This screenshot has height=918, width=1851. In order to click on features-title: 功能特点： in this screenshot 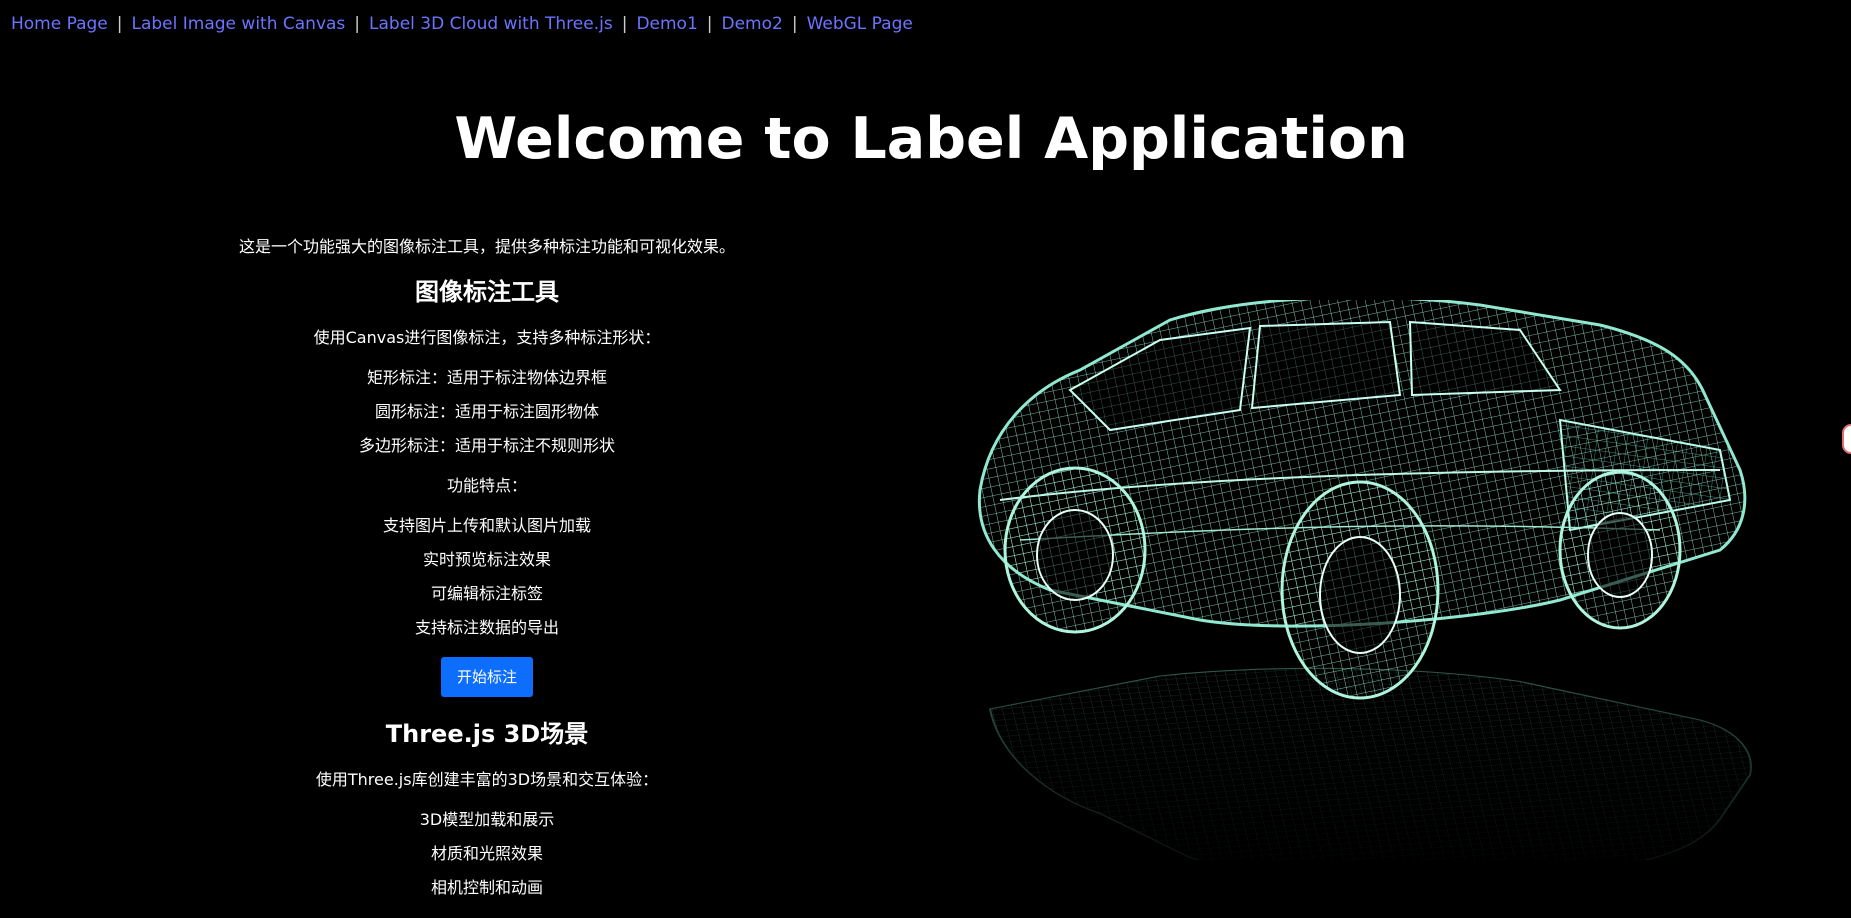, I will do `click(486, 485)`.